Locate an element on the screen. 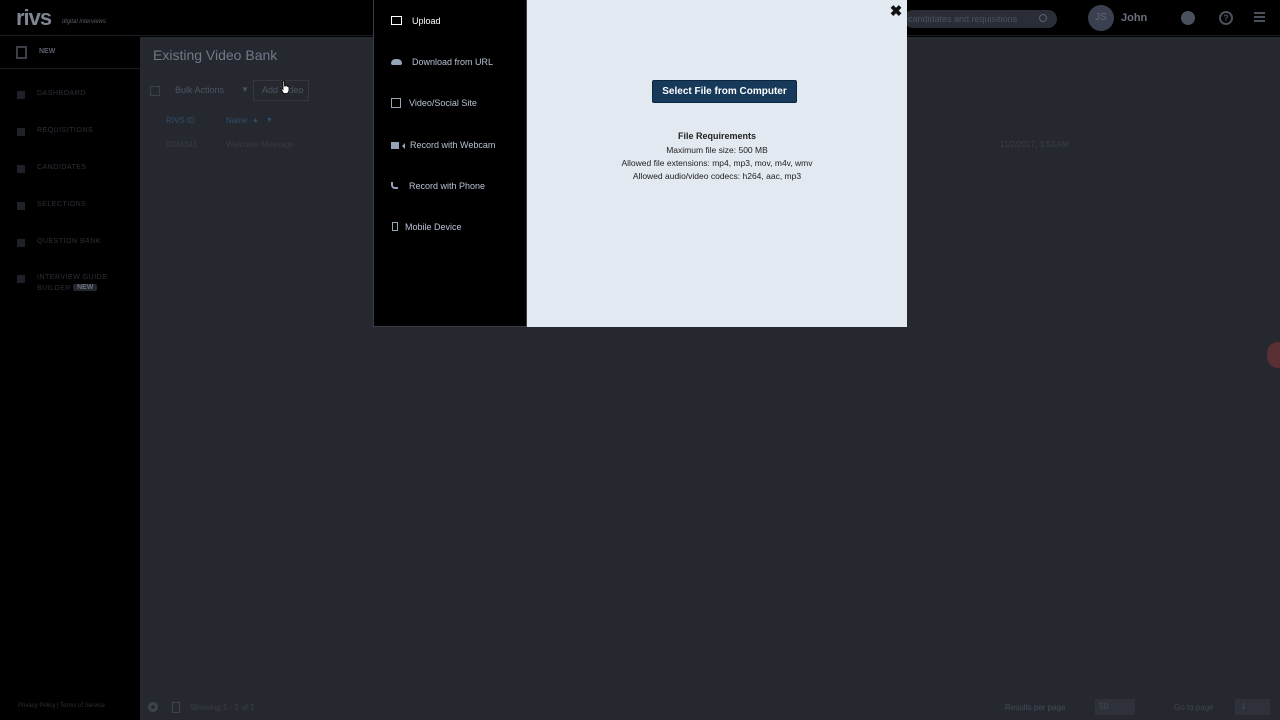  sidebar-footer-links: Privacy Policy | Terms of Service is located at coordinates (61, 706).